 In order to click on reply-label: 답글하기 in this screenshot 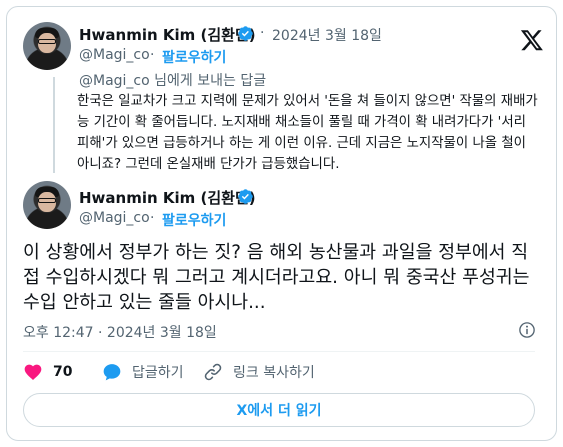, I will do `click(158, 373)`.